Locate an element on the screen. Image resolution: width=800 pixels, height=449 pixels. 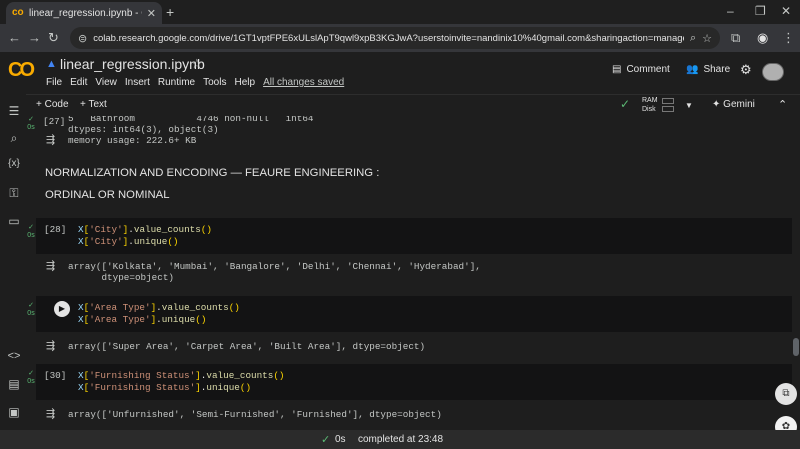
command-palette-icon: ▤ is located at coordinates (14, 384).